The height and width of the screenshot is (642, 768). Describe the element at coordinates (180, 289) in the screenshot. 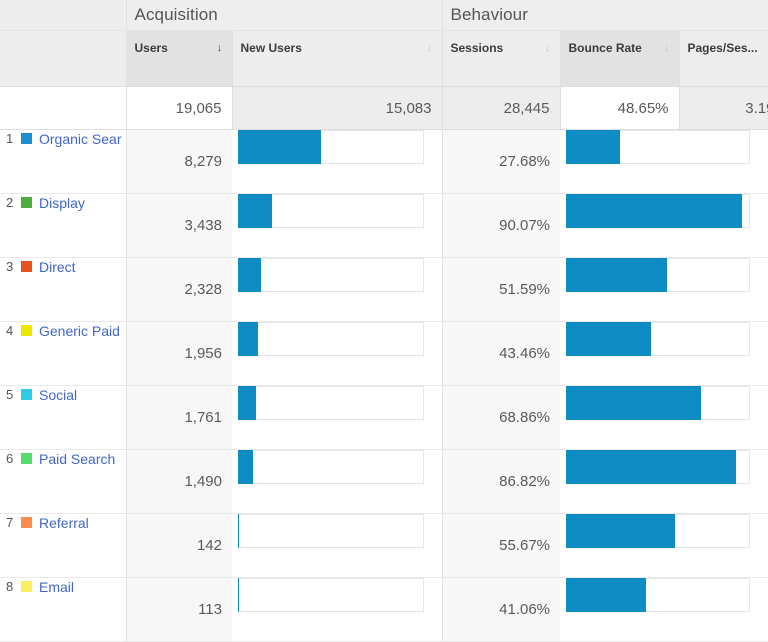

I see `row-users-value: 2,328` at that location.